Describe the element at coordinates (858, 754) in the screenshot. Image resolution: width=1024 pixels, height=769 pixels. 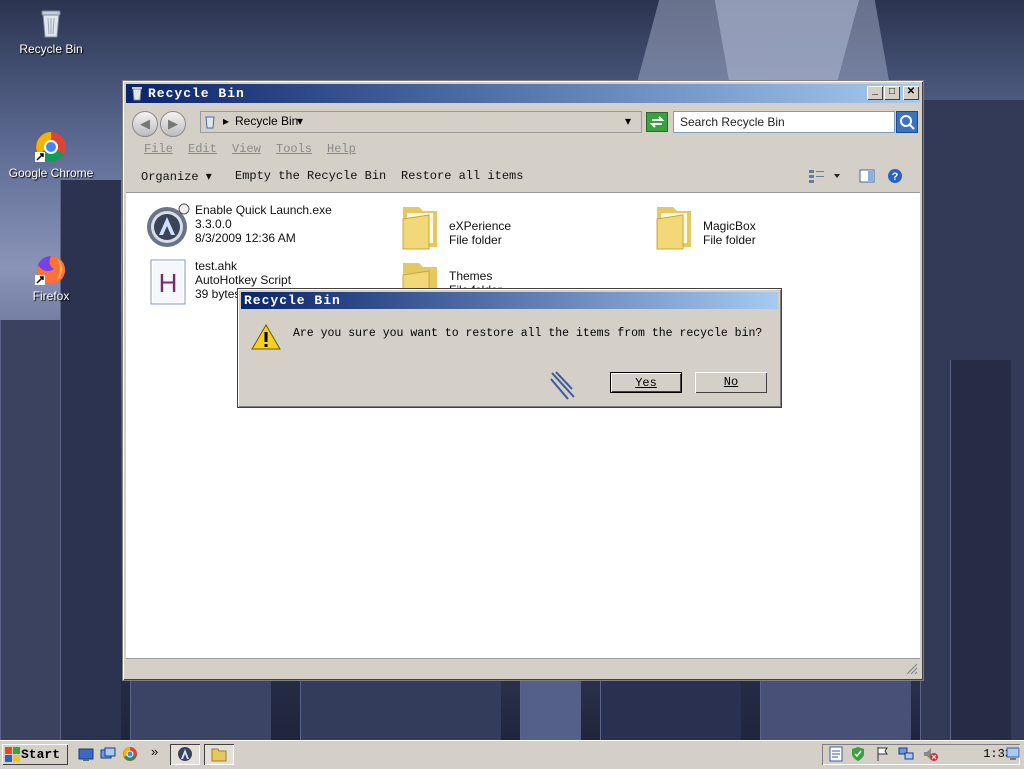
I see `security-shield-icon` at that location.